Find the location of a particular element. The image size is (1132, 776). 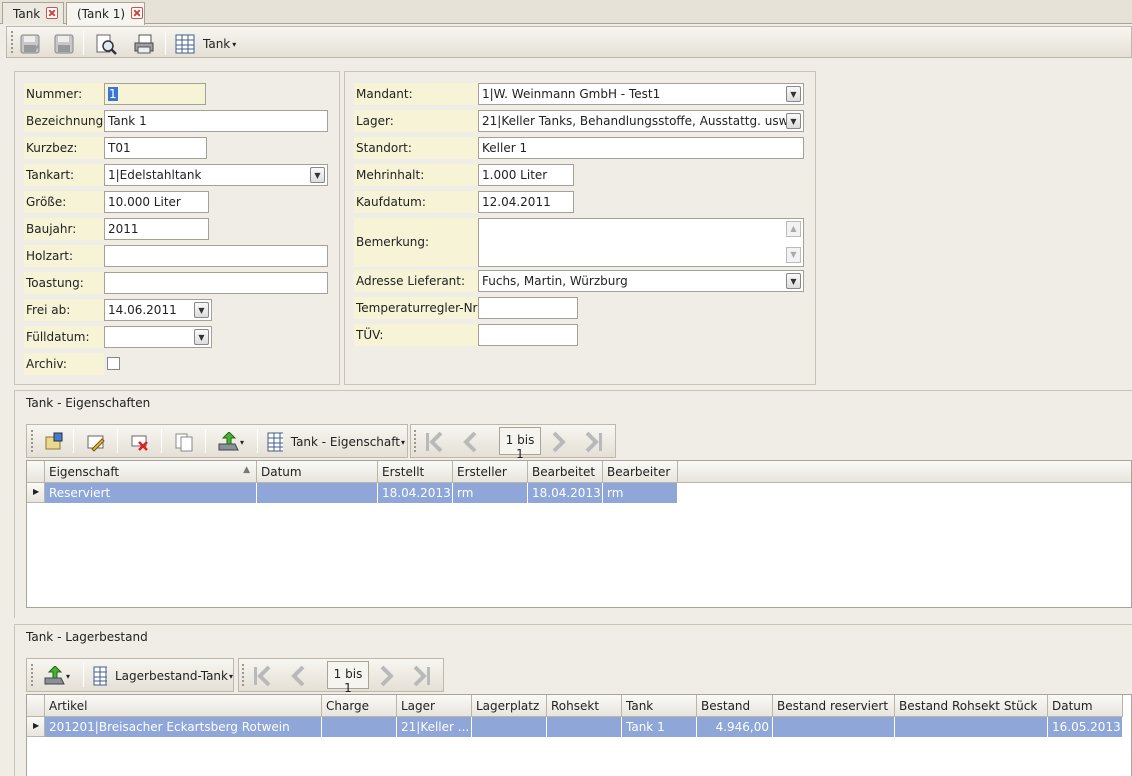

column-header-lager: Lager is located at coordinates (434, 706).